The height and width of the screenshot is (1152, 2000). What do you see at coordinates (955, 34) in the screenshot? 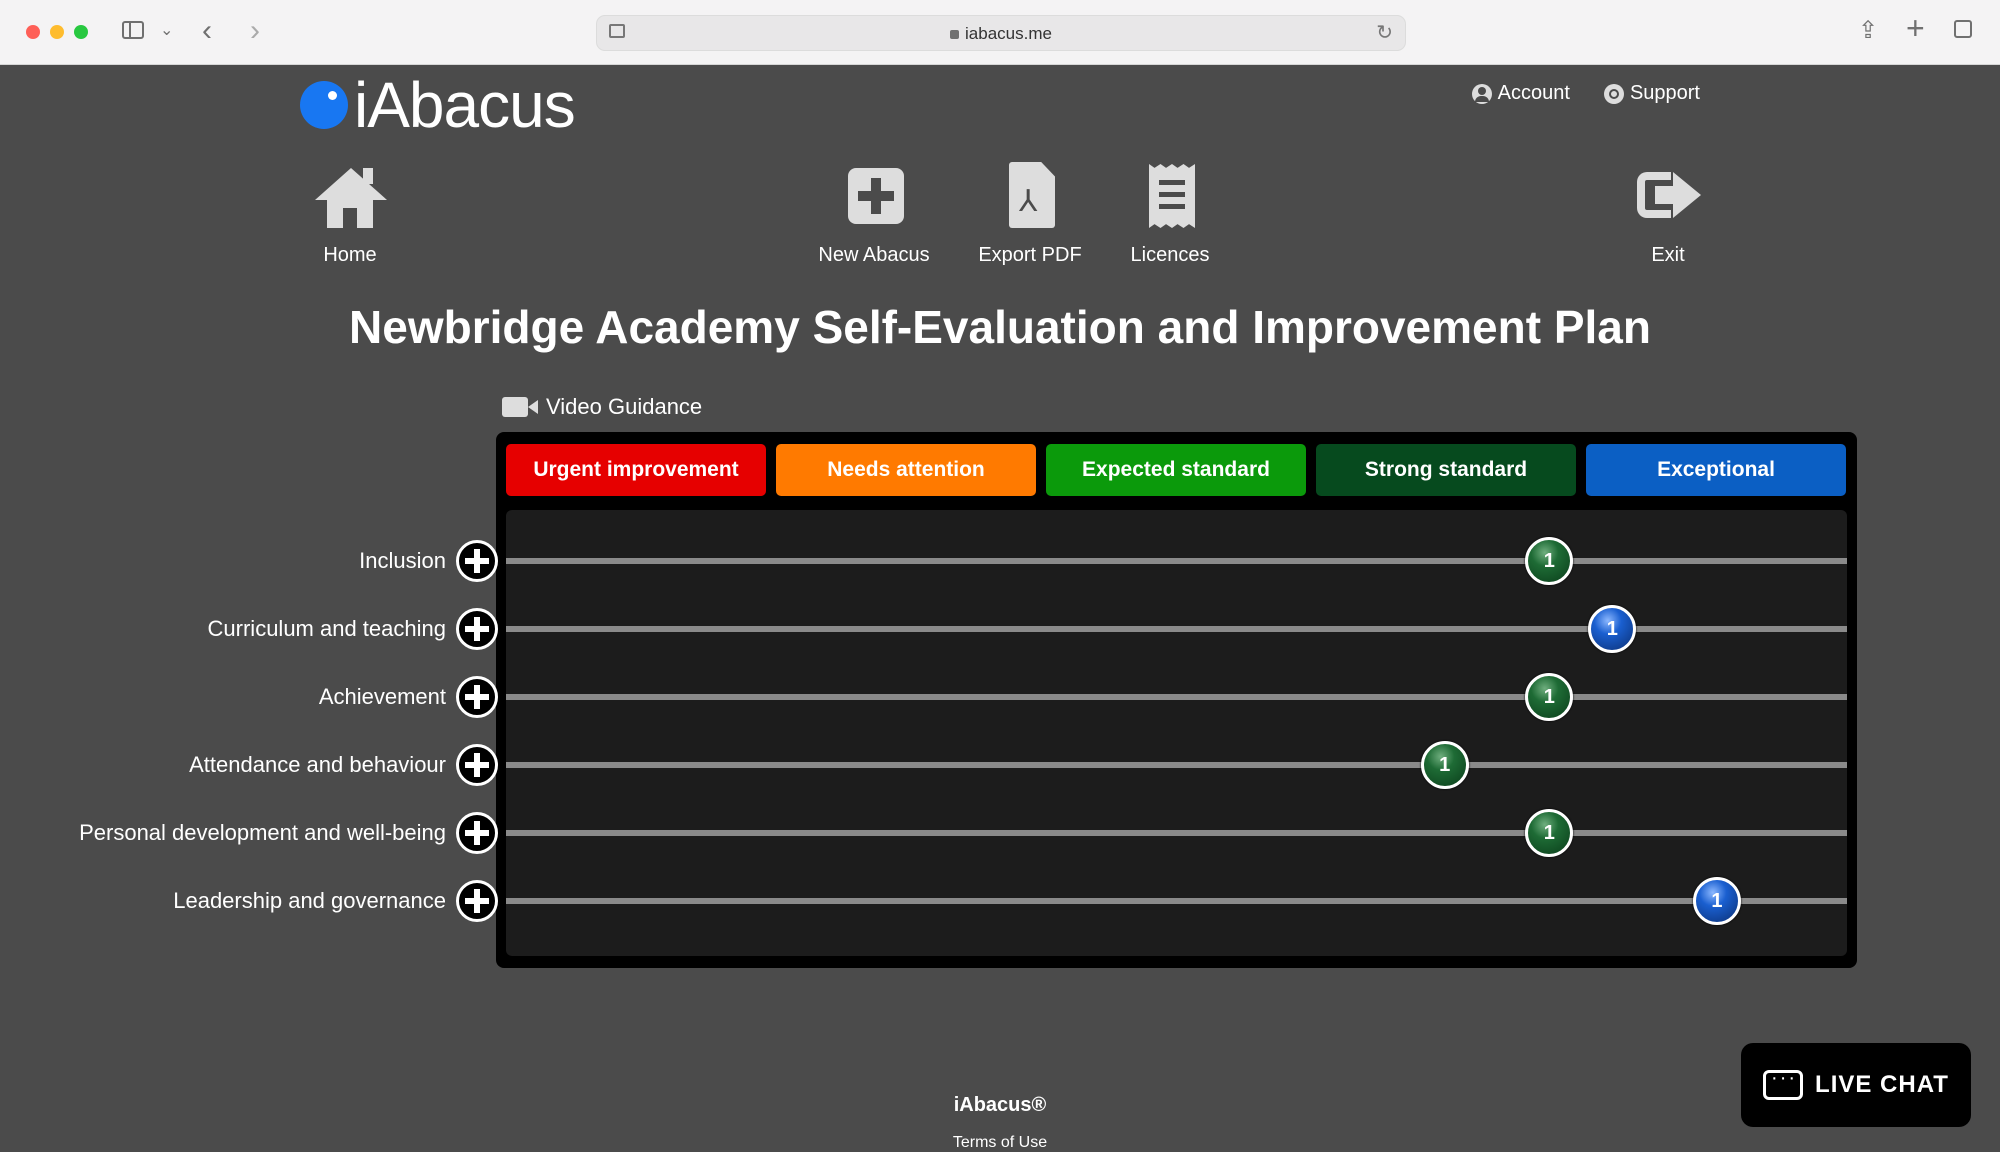
I see `lock-icon` at bounding box center [955, 34].